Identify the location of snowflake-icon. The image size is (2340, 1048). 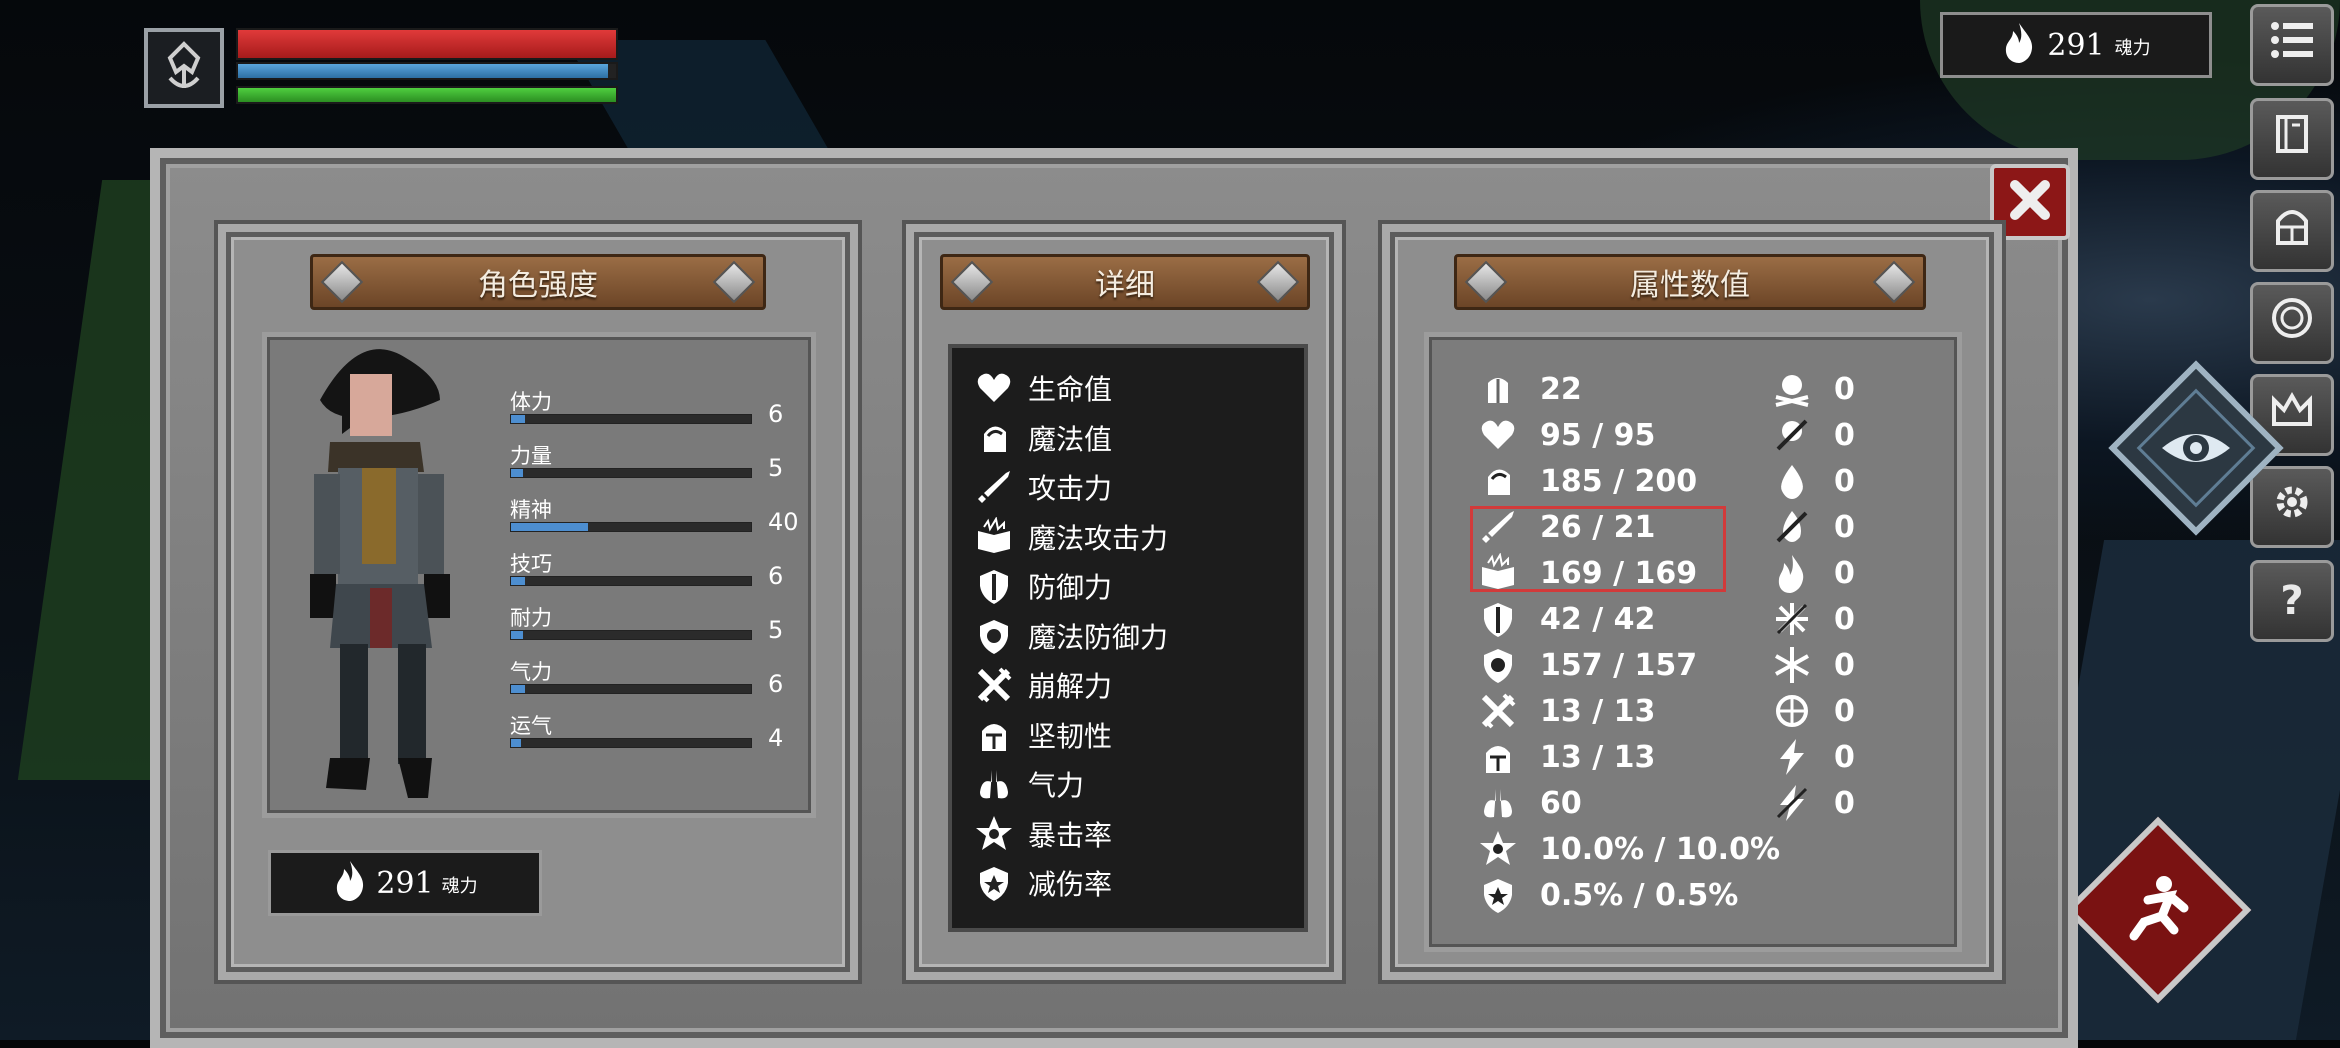
(1792, 665).